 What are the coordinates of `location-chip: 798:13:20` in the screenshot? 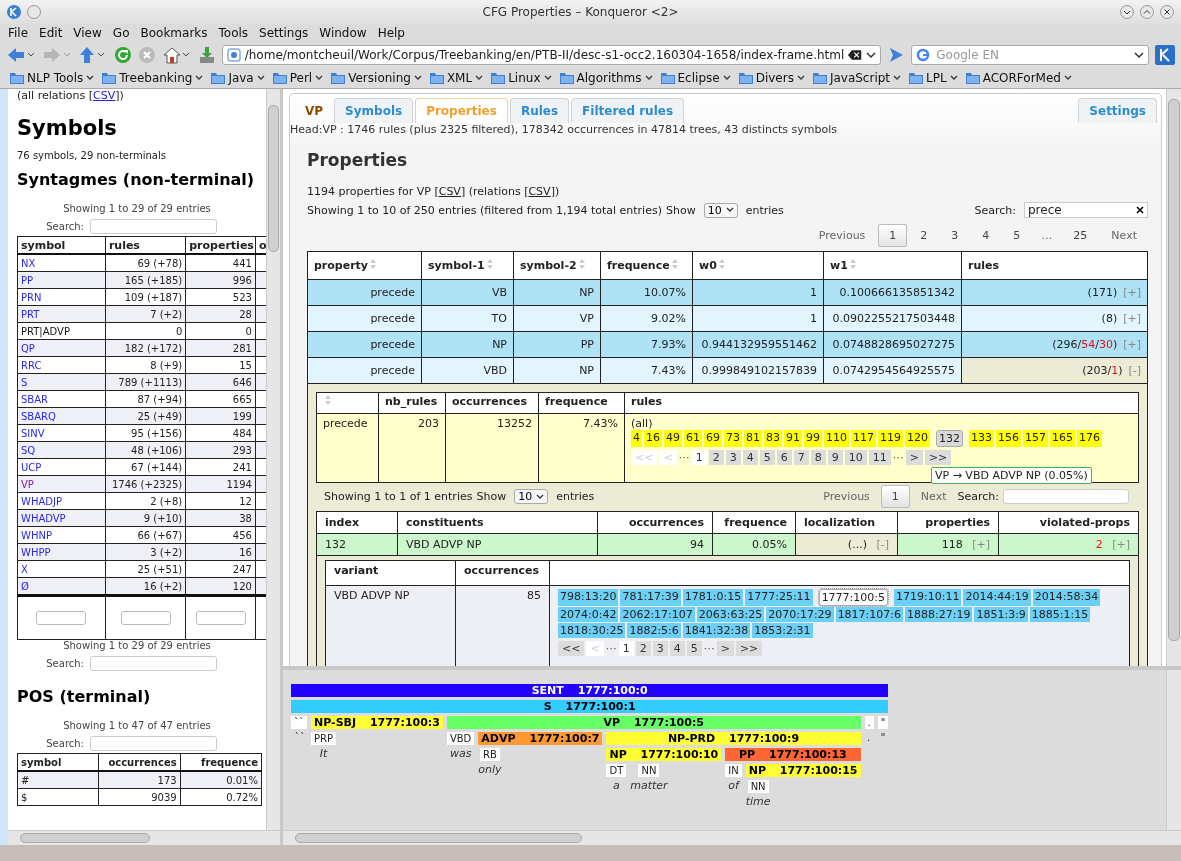 It's located at (588, 597).